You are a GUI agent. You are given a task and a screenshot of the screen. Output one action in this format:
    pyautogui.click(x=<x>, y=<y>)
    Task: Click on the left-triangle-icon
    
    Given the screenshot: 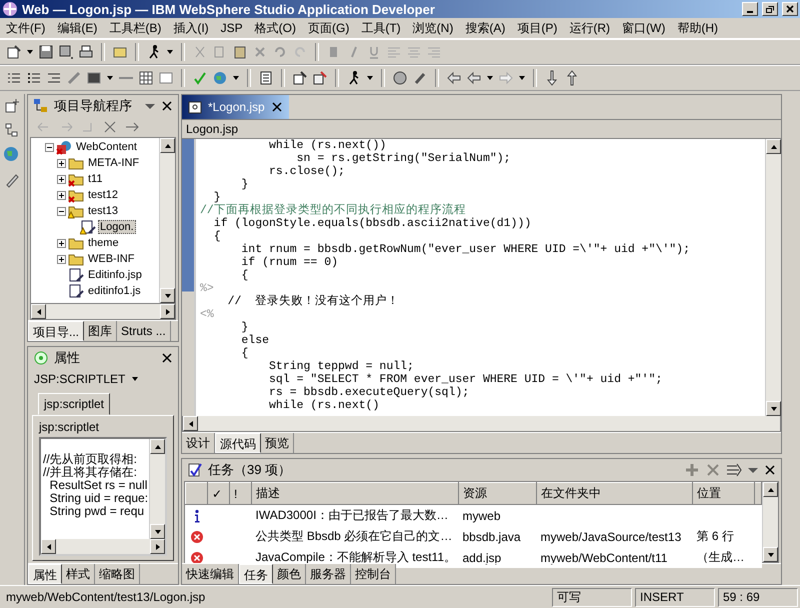 What is the action you would take?
    pyautogui.click(x=48, y=546)
    